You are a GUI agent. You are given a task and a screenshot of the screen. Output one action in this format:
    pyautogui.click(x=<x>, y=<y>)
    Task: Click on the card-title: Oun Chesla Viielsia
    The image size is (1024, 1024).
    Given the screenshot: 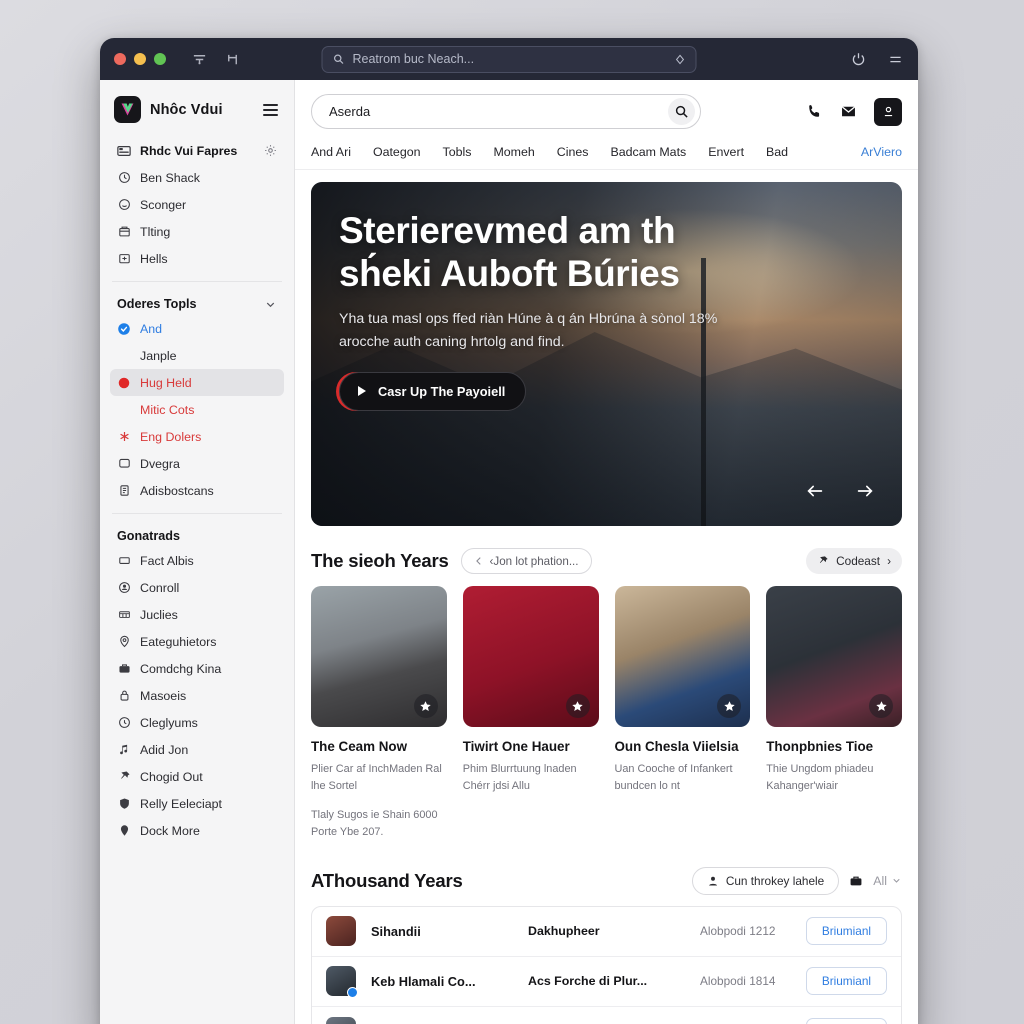 What is the action you would take?
    pyautogui.click(x=676, y=746)
    